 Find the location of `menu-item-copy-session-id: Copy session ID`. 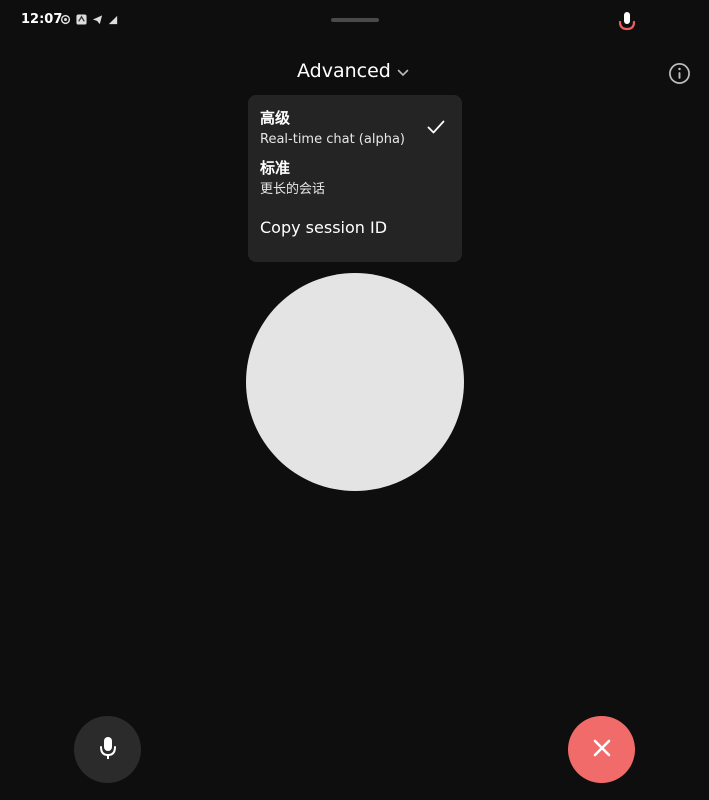

menu-item-copy-session-id: Copy session ID is located at coordinates (323, 227).